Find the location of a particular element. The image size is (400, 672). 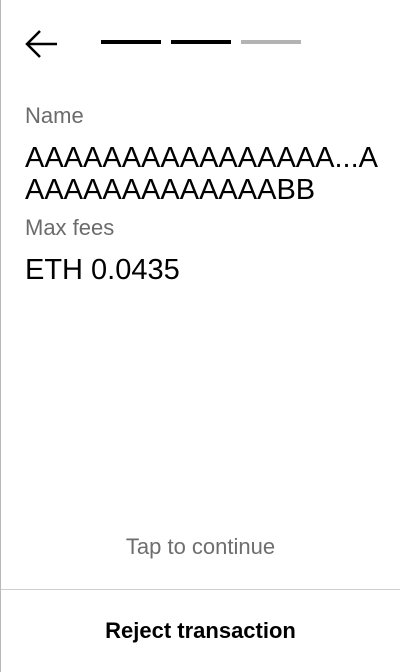

name-label: Name is located at coordinates (54, 115).